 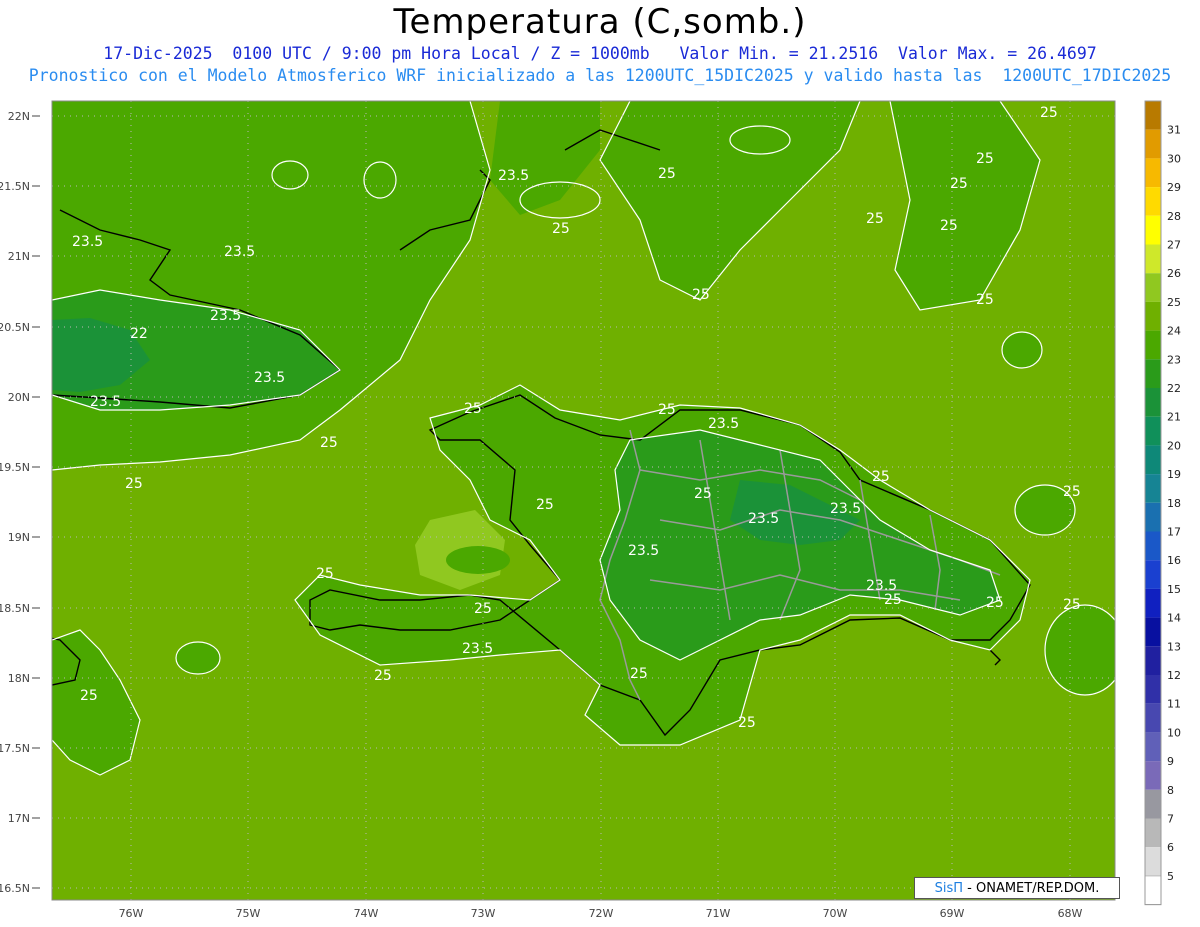 I want to click on colorbar-label: 20, so click(x=1174, y=445).